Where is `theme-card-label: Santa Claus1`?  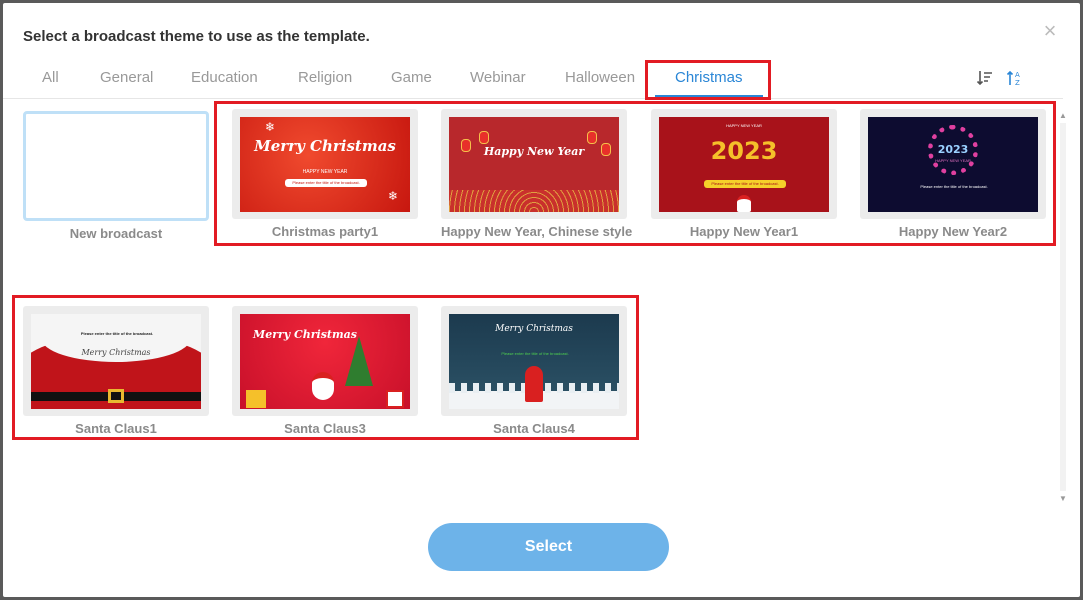 theme-card-label: Santa Claus1 is located at coordinates (116, 428).